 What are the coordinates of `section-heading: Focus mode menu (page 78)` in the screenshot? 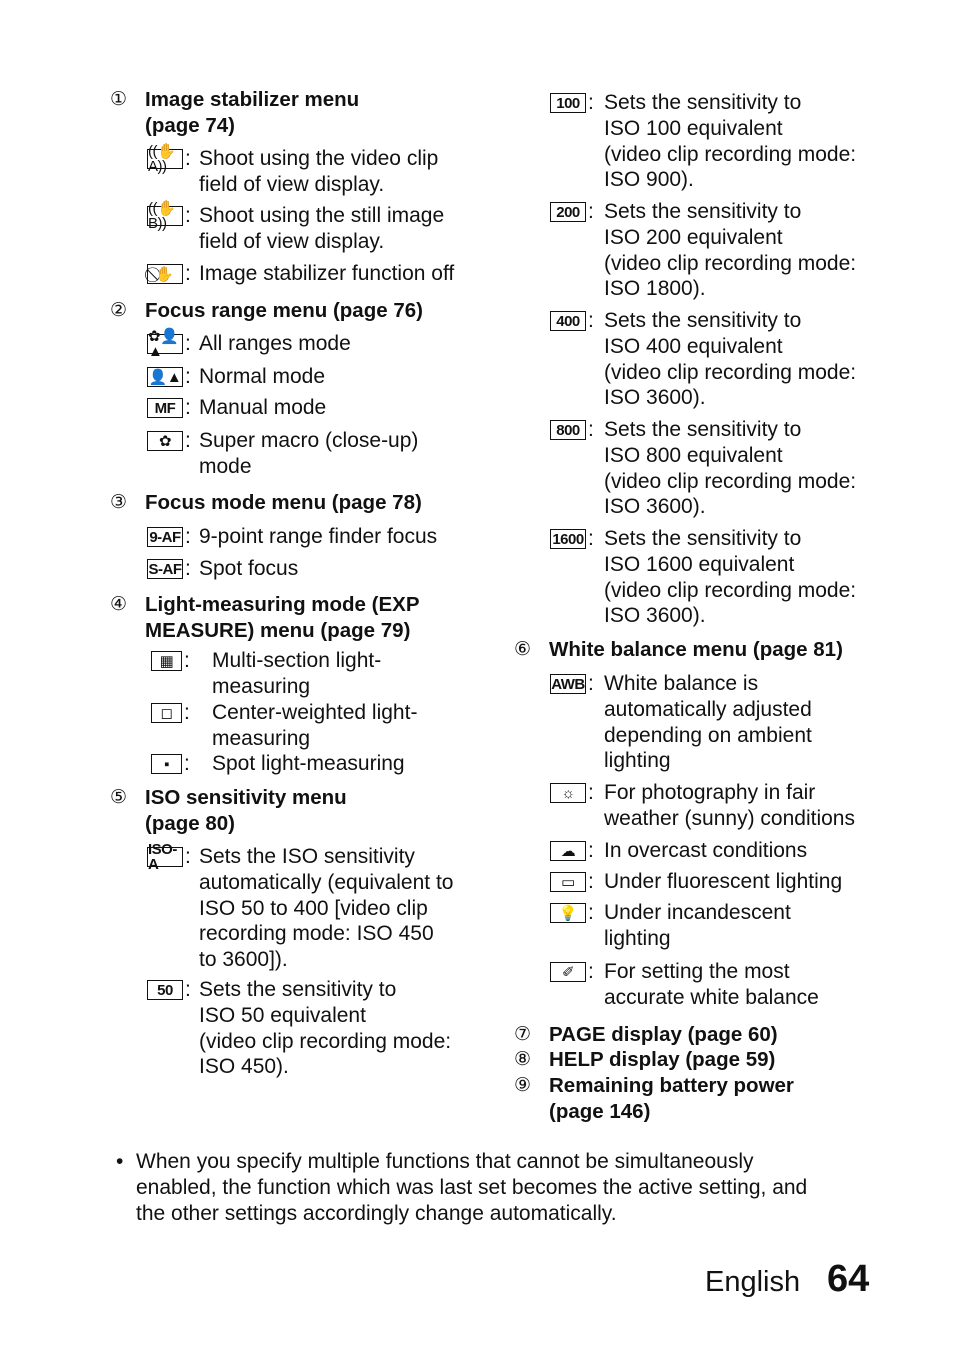 It's located at (283, 502).